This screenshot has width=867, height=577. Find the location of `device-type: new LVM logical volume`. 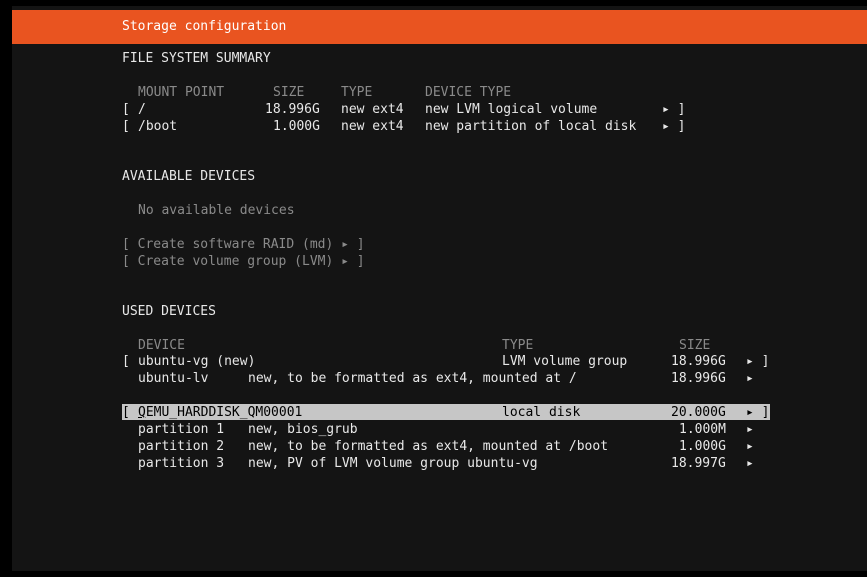

device-type: new LVM logical volume is located at coordinates (511, 109).